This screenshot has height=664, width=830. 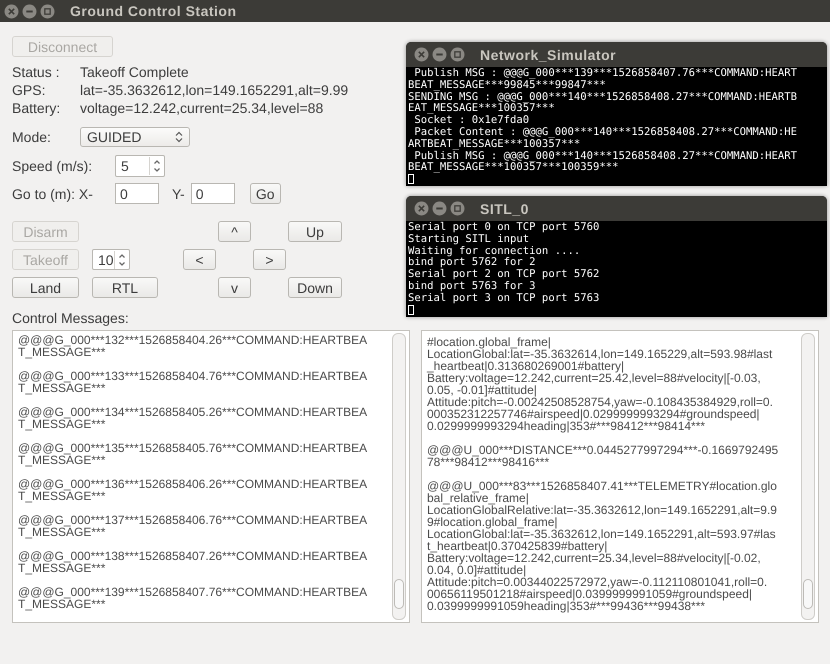 What do you see at coordinates (315, 231) in the screenshot?
I see `control-button: Up` at bounding box center [315, 231].